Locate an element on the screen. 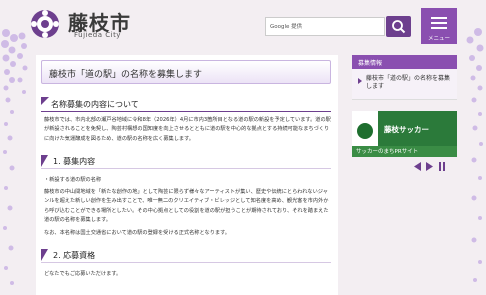 This screenshot has height=295, width=486. page-title-box: 藤枝市「道の駅」の名称を募集します is located at coordinates (186, 72).